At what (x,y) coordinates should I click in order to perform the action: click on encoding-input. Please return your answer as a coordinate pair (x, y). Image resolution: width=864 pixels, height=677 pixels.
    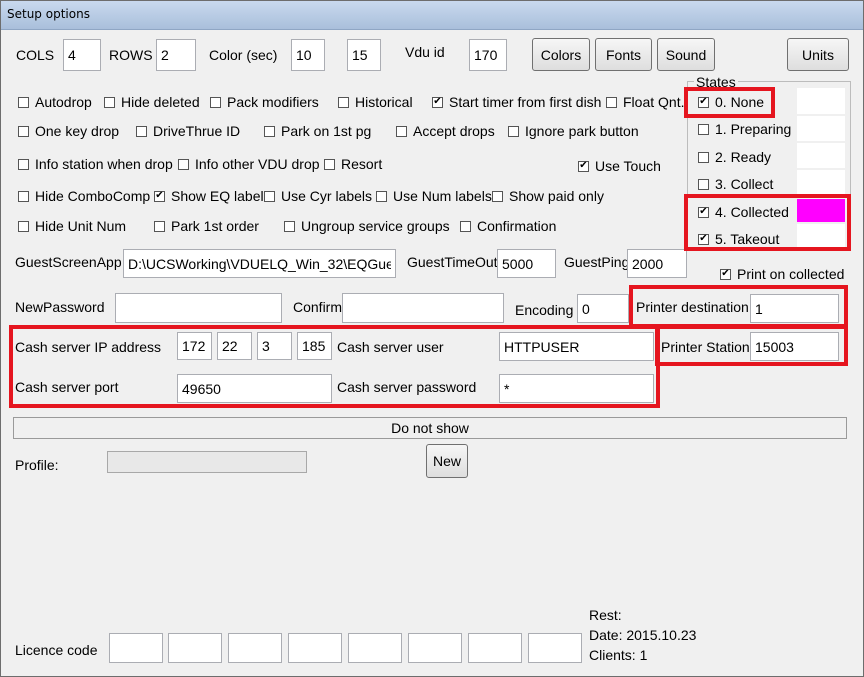
    Looking at the image, I should click on (603, 308).